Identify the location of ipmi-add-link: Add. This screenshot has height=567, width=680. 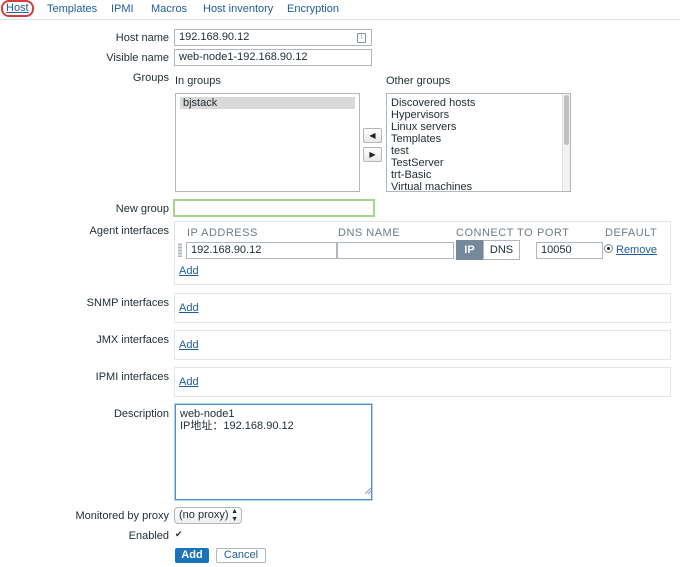
(189, 382).